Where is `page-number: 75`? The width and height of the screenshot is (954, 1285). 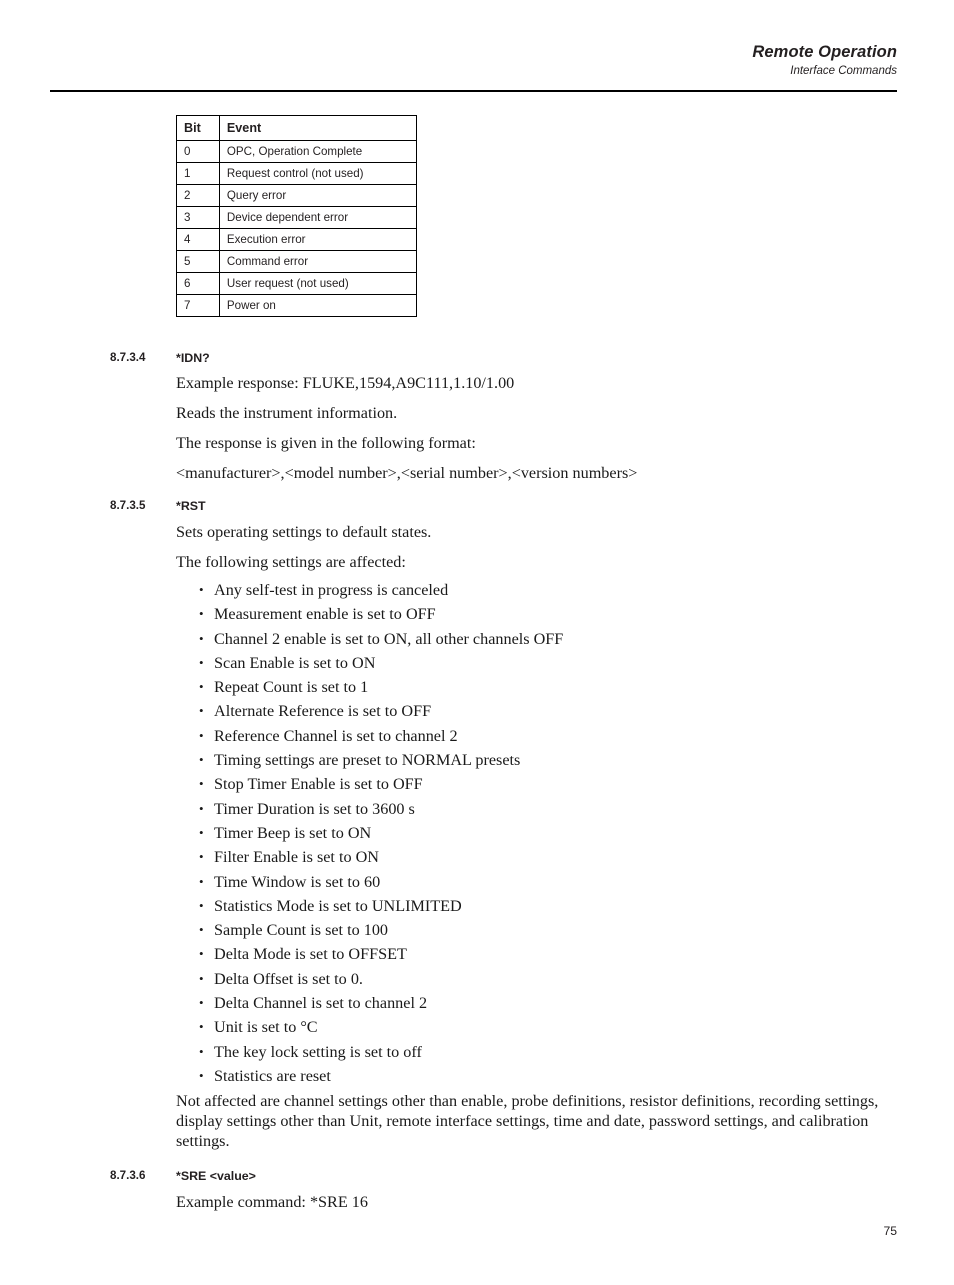
page-number: 75 is located at coordinates (890, 1231).